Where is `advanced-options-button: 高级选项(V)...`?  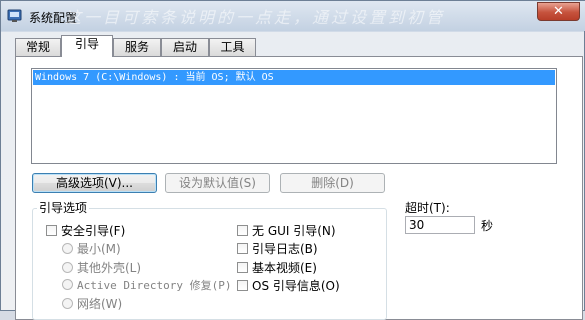
advanced-options-button: 高级选项(V)... is located at coordinates (94, 183).